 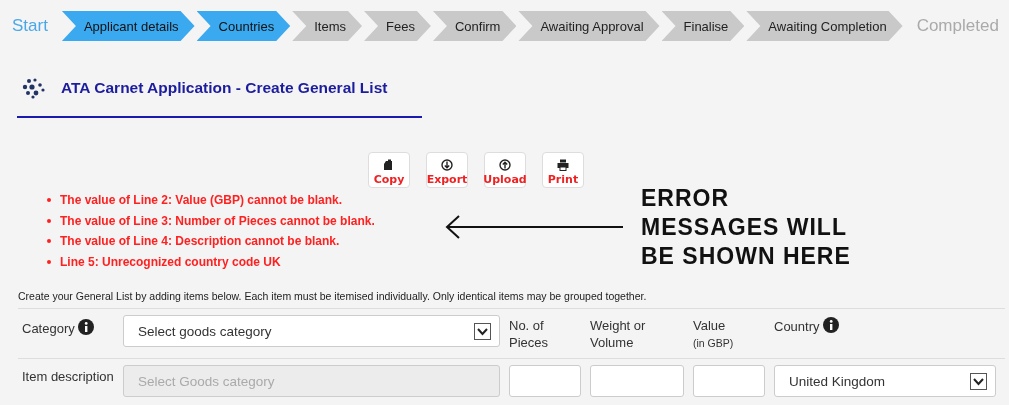 What do you see at coordinates (34, 88) in the screenshot?
I see `globe-dots-icon` at bounding box center [34, 88].